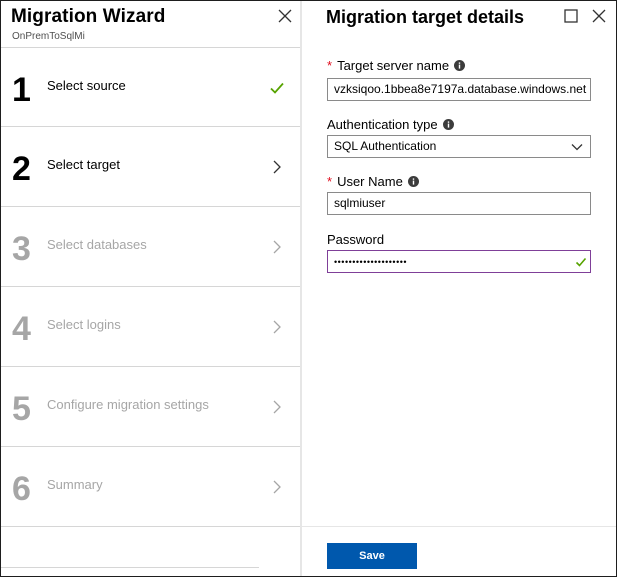 Image resolution: width=617 pixels, height=577 pixels. What do you see at coordinates (151, 87) in the screenshot?
I see `step-select-source: 1 Select source` at bounding box center [151, 87].